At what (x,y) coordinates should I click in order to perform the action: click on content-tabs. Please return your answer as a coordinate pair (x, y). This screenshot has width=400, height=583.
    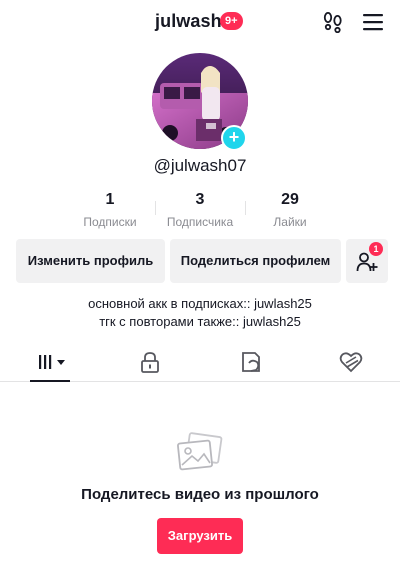
    Looking at the image, I should click on (200, 363).